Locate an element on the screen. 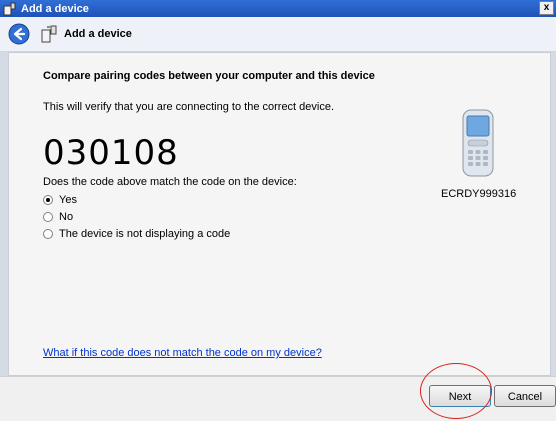  wizard-header: Add a device is located at coordinates (278, 34).